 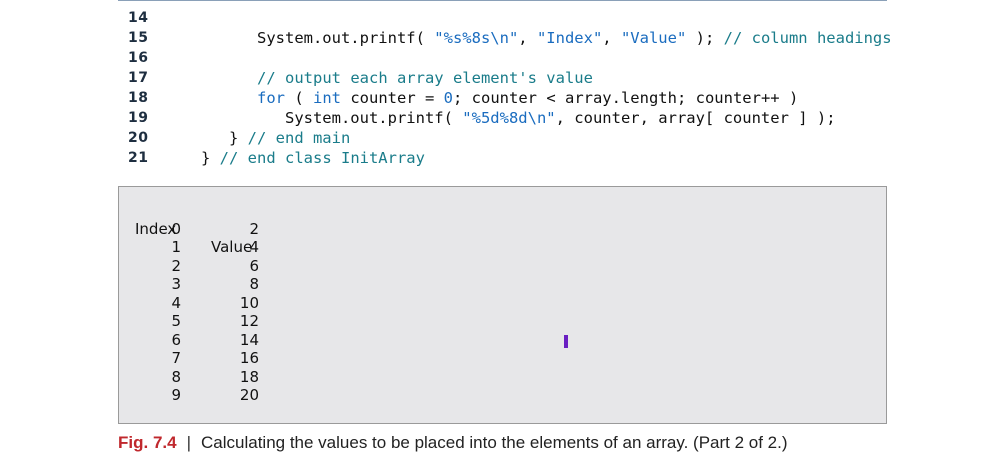 What do you see at coordinates (138, 118) in the screenshot?
I see `line-number: 19` at bounding box center [138, 118].